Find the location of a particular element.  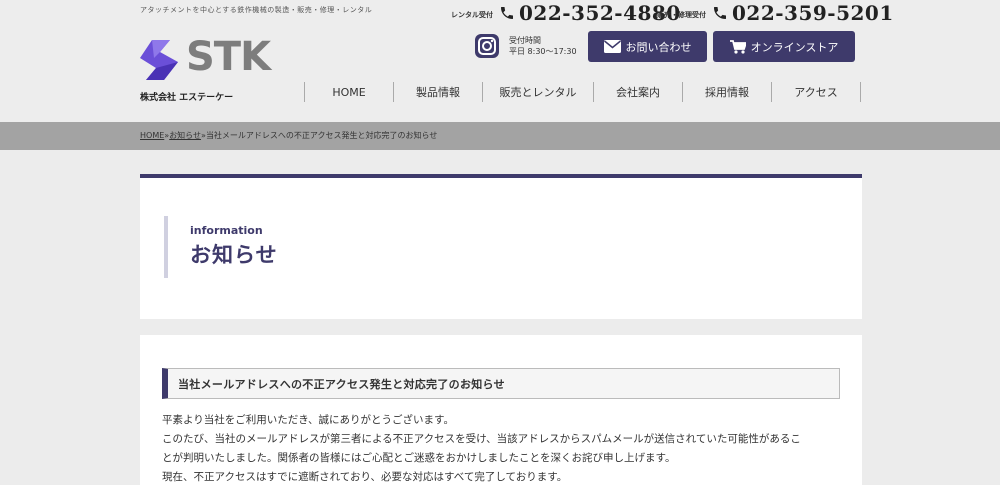

mail-icon is located at coordinates (612, 46).